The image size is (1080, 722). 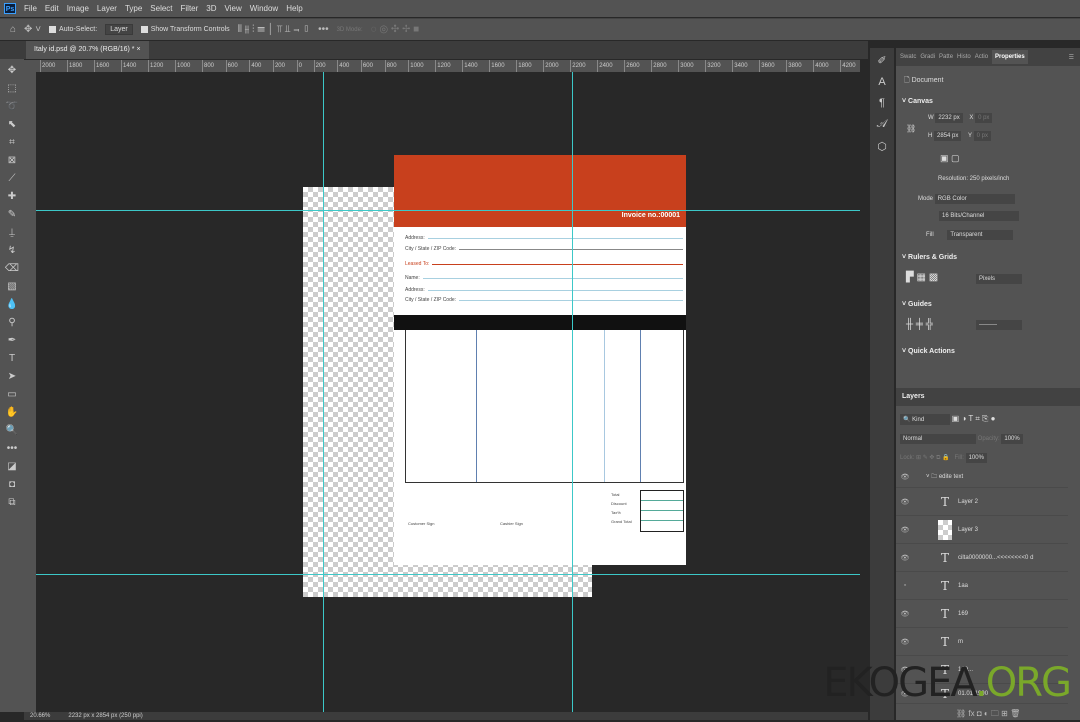 I want to click on menu-image: Image, so click(x=78, y=8).